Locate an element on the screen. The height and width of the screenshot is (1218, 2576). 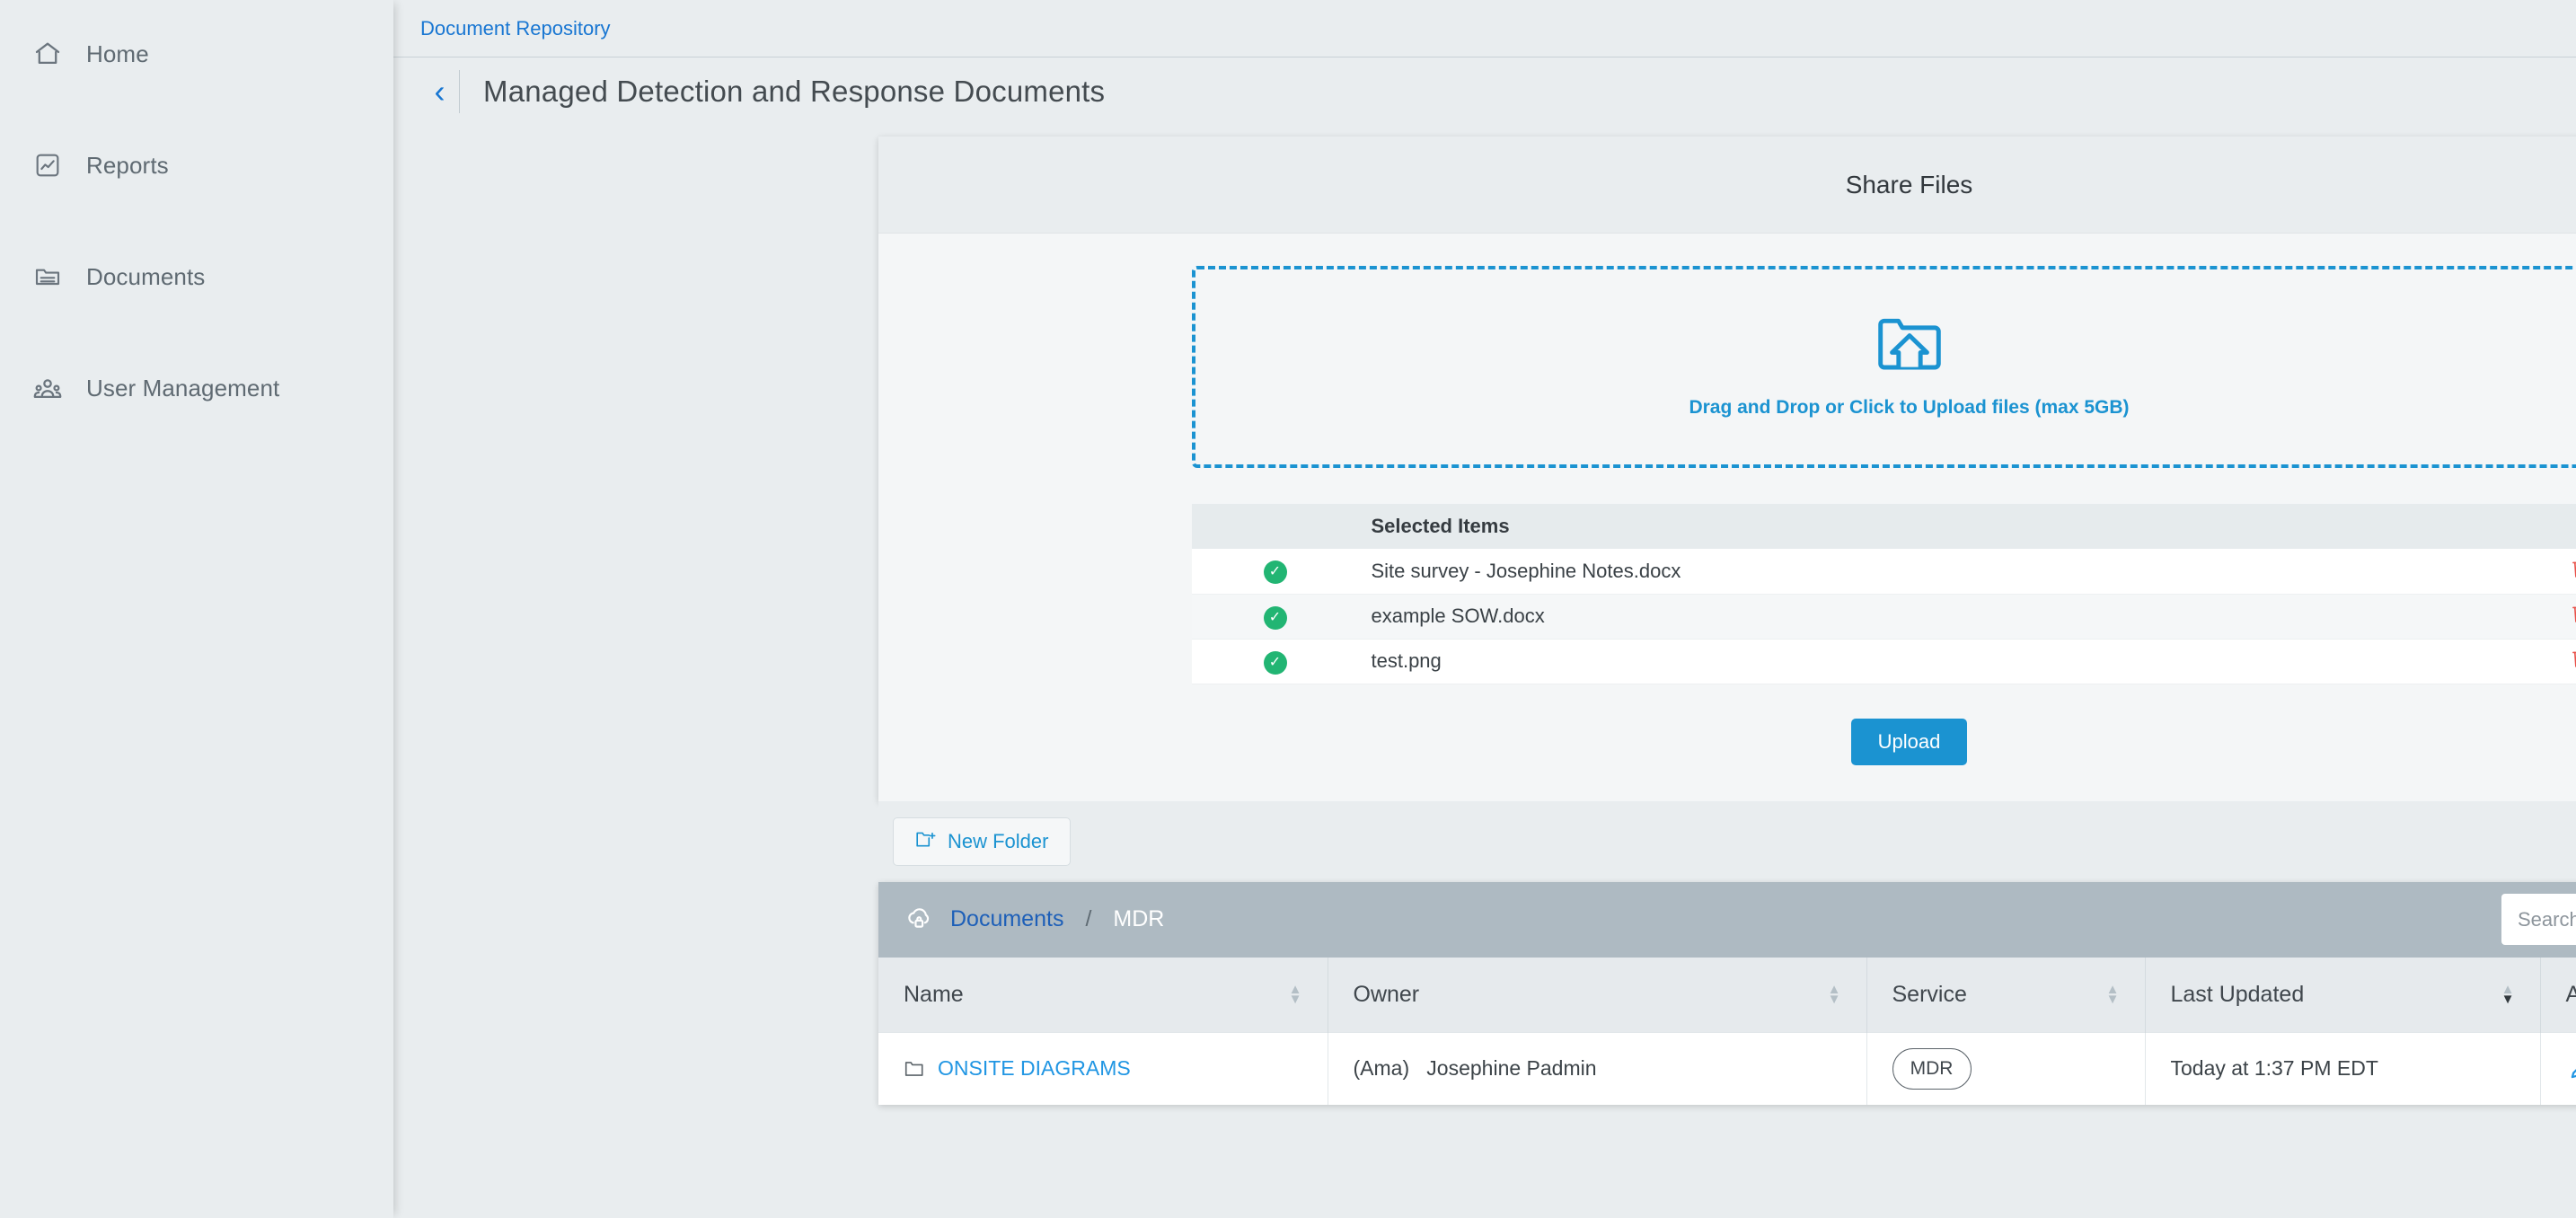
selected-col-name: Selected Items is located at coordinates (1946, 526).